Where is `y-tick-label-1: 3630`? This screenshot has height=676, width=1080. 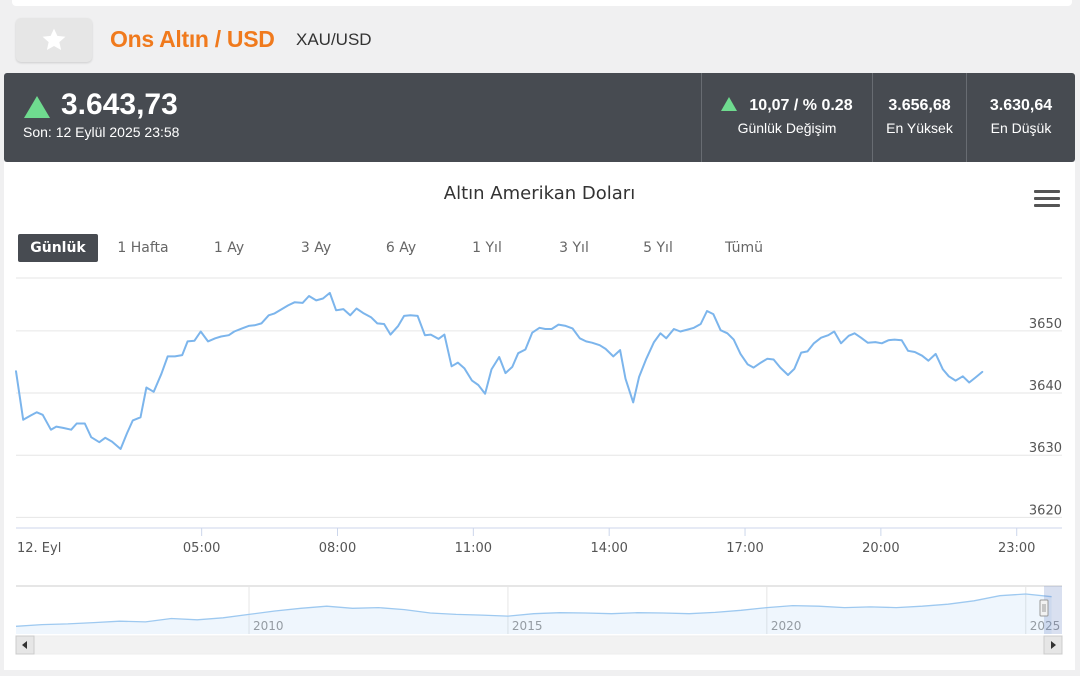
y-tick-label-1: 3630 is located at coordinates (1045, 448).